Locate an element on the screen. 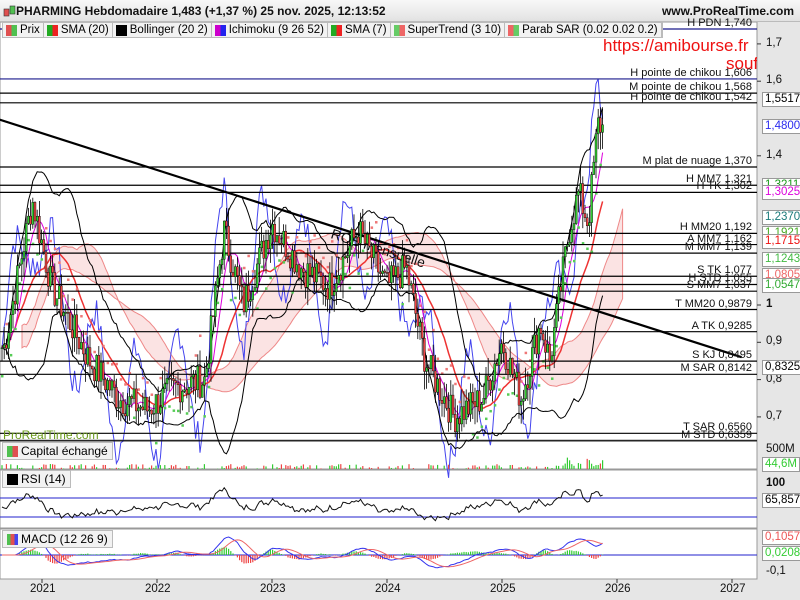 The height and width of the screenshot is (600, 800). legend-label: Prix is located at coordinates (30, 30).